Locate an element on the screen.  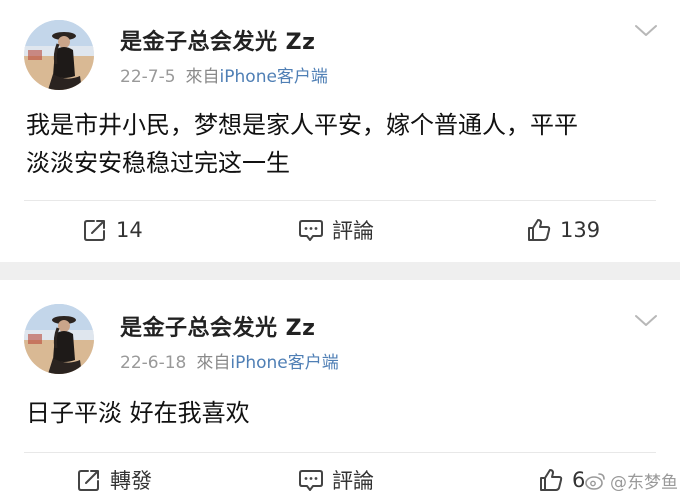
post-content-line: 淡淡安安稳稳过完这一生 is located at coordinates (158, 163).